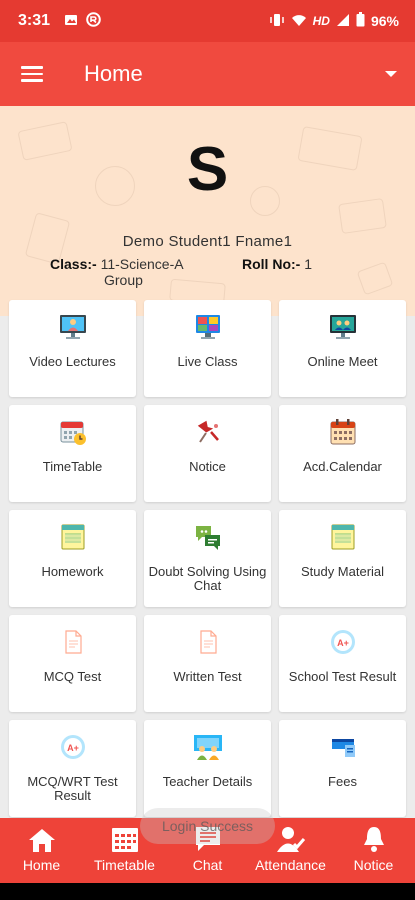 This screenshot has height=900, width=415. I want to click on tile-written-test: Written Test, so click(207, 663).